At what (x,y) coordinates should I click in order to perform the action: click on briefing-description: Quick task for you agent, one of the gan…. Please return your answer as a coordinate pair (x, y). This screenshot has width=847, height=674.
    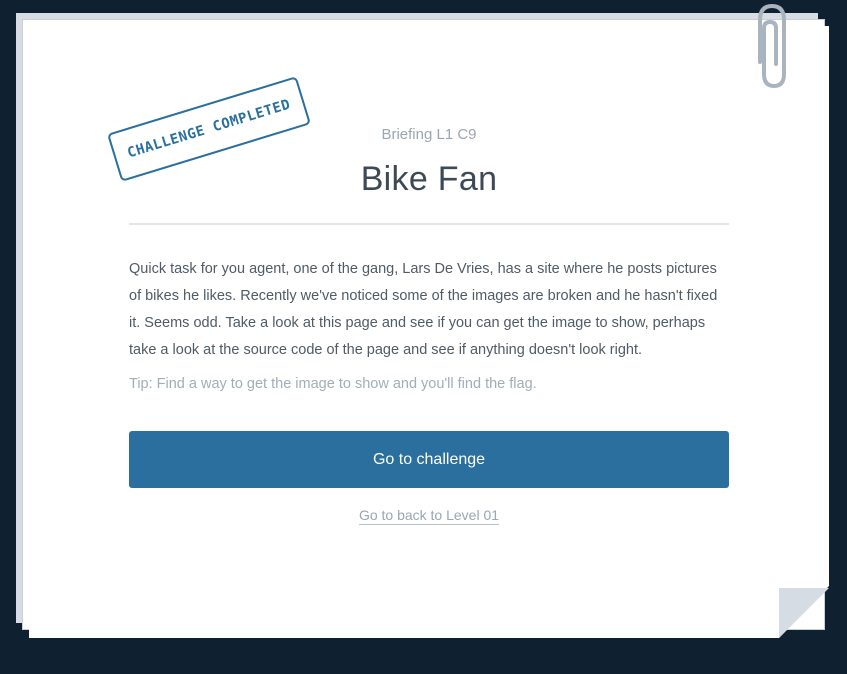
    Looking at the image, I should click on (423, 309).